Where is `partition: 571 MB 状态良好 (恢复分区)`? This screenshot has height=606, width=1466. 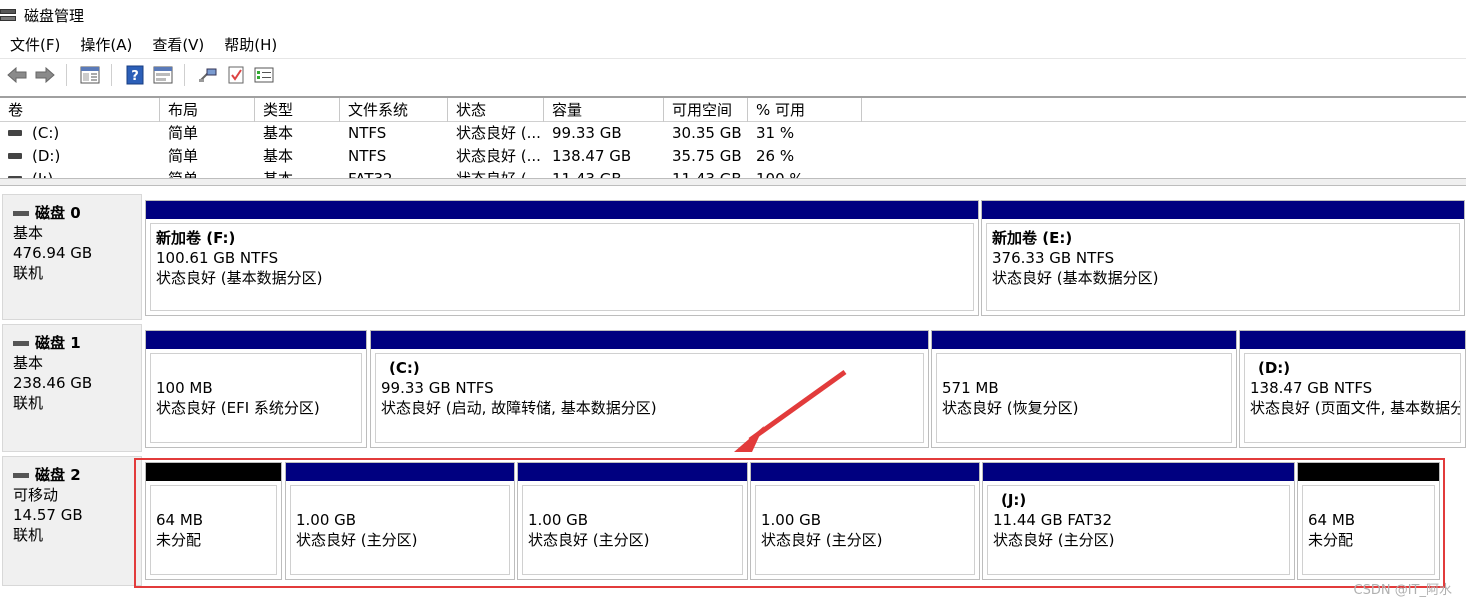 partition: 571 MB 状态良好 (恢复分区) is located at coordinates (1084, 389).